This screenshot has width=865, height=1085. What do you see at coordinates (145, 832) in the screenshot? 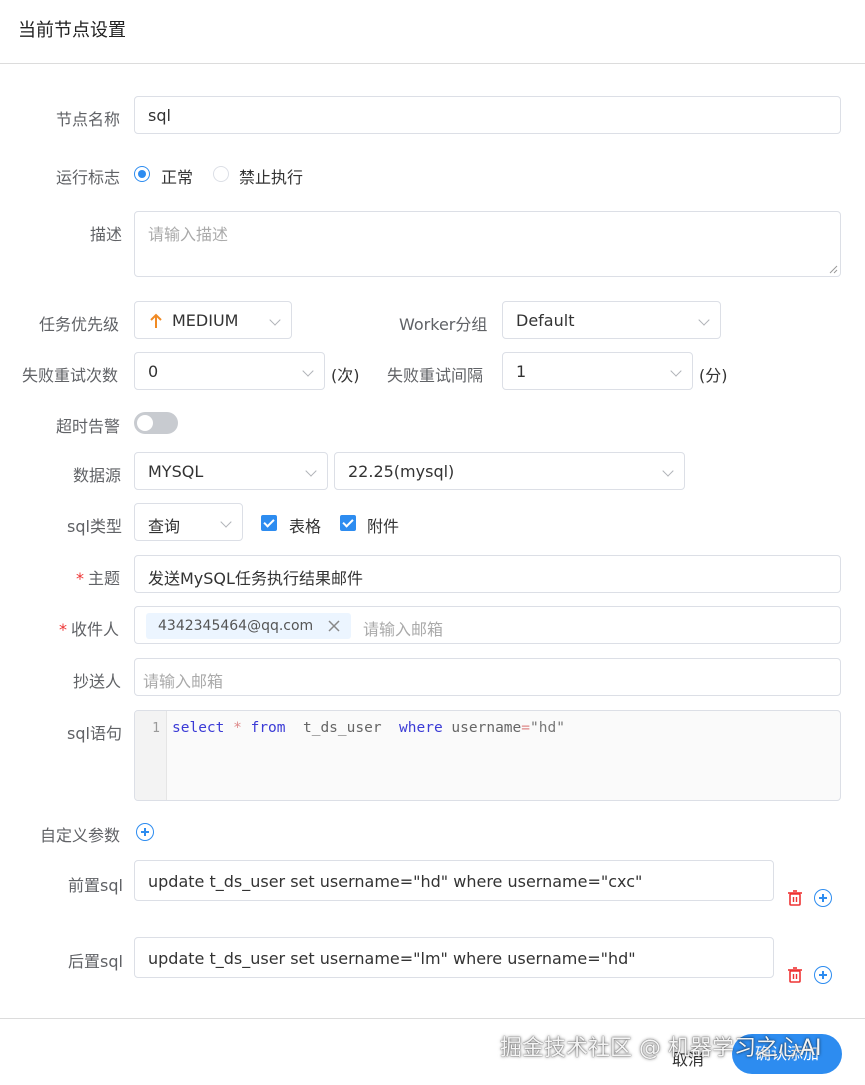
I see `add-param-icon` at bounding box center [145, 832].